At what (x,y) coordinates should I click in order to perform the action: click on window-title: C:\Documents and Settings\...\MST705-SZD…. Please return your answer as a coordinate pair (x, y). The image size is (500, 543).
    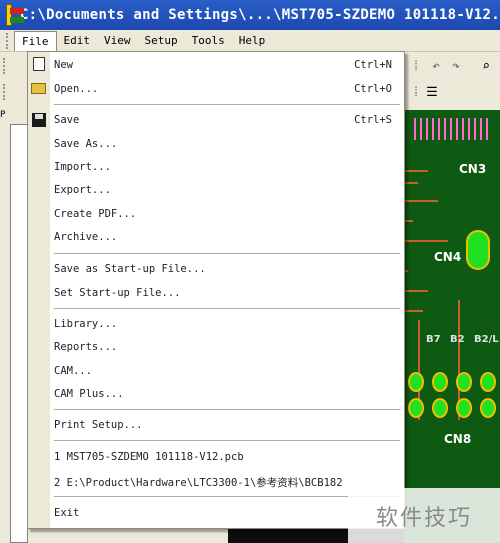
    Looking at the image, I should click on (259, 15).